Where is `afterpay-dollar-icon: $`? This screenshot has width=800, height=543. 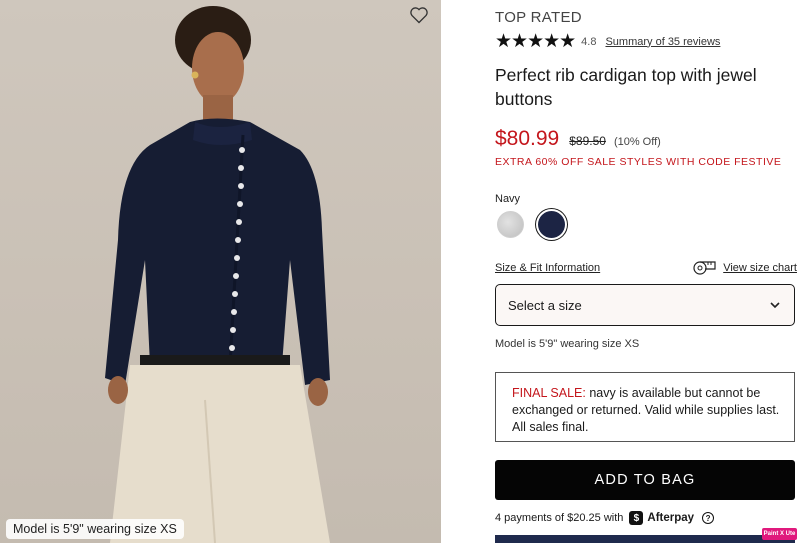 afterpay-dollar-icon: $ is located at coordinates (636, 518).